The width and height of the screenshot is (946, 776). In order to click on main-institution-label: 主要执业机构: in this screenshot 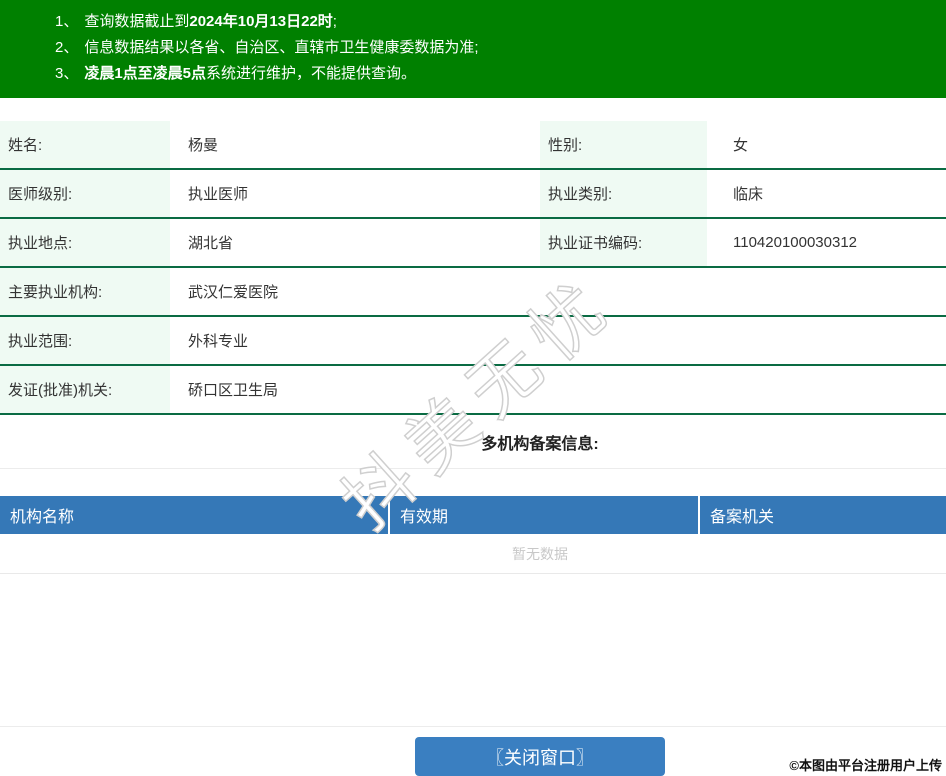, I will do `click(85, 291)`.